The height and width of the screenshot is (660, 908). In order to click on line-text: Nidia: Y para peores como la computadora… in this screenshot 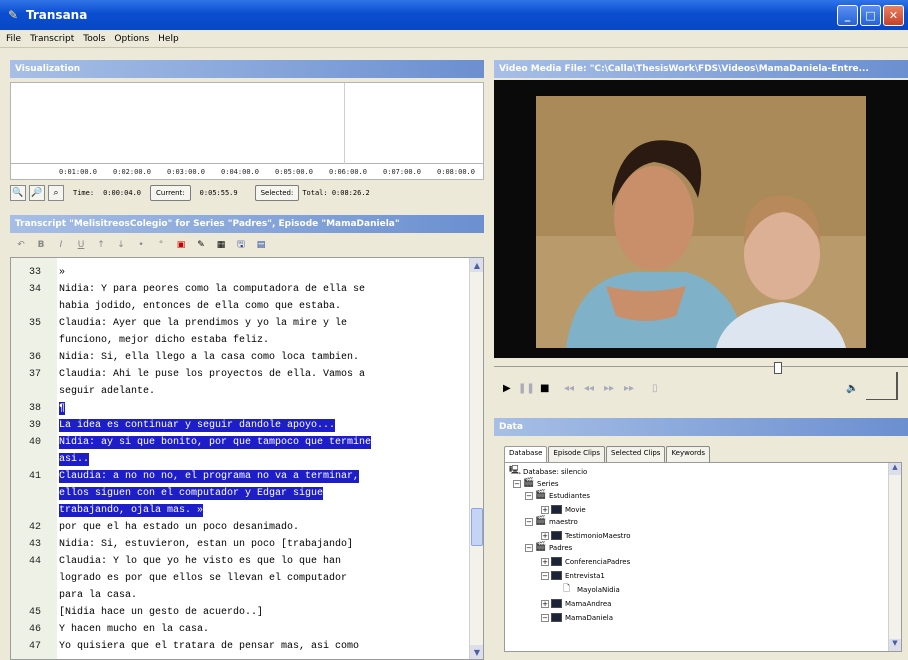, I will do `click(212, 289)`.